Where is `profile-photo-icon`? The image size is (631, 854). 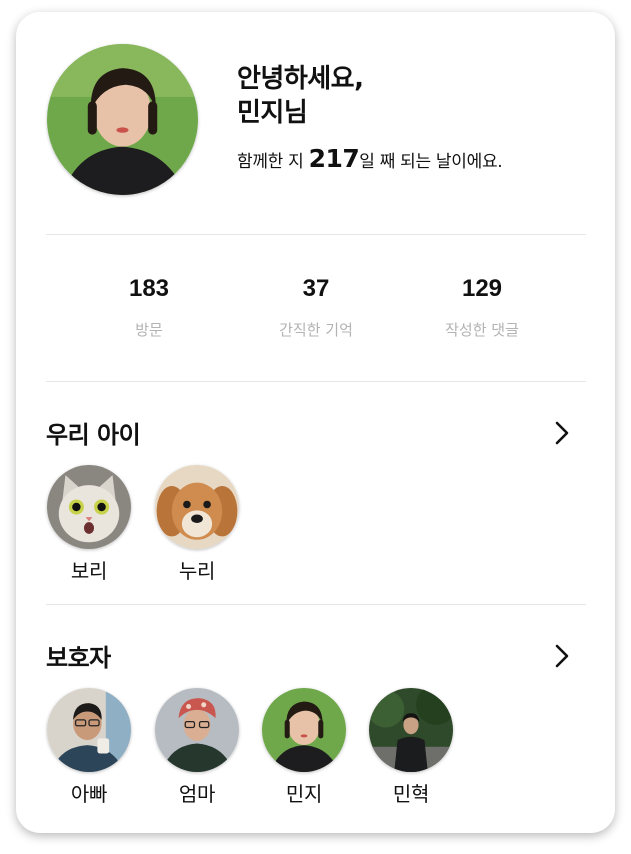 profile-photo-icon is located at coordinates (122, 119).